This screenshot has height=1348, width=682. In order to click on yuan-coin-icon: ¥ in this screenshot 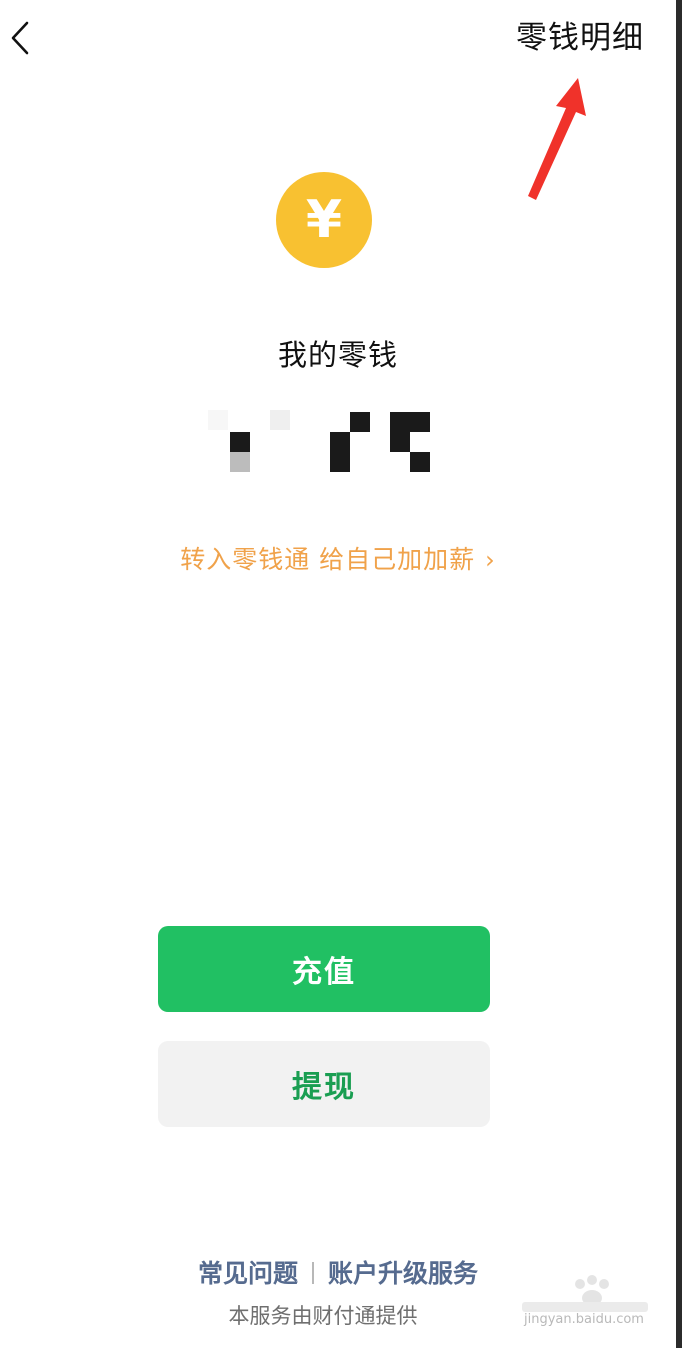, I will do `click(324, 220)`.